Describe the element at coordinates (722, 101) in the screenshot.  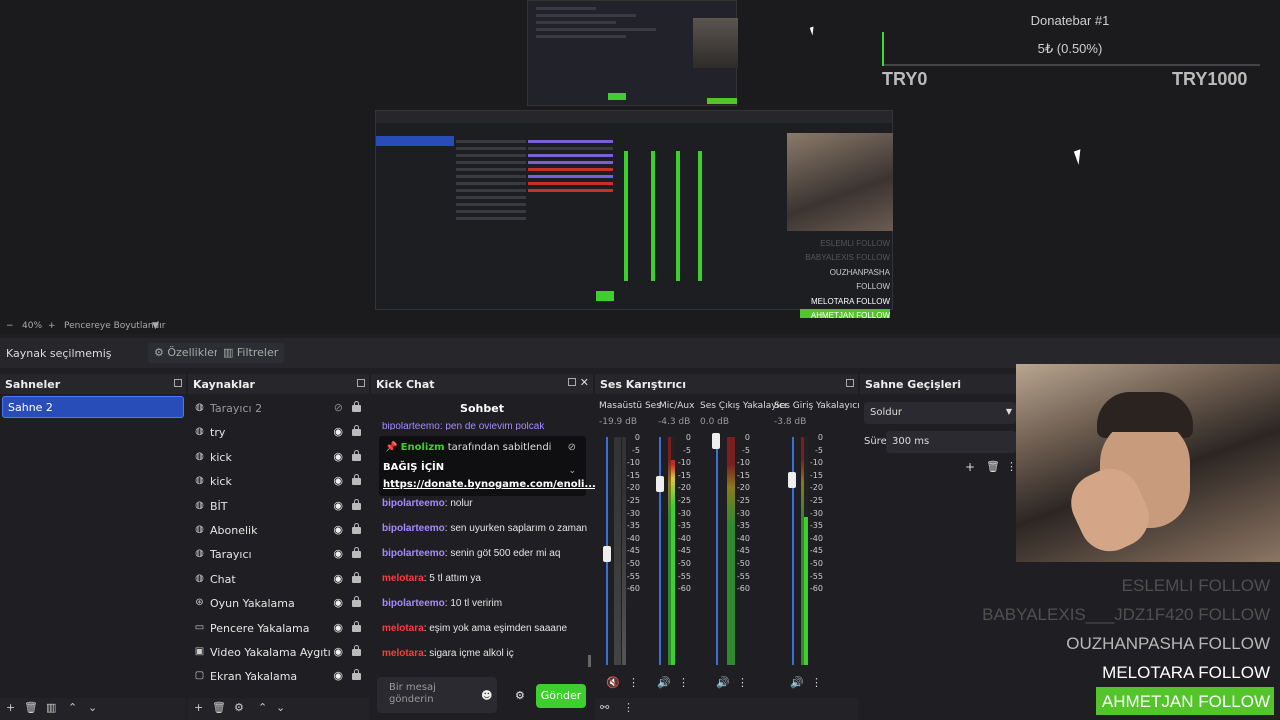
I see `nested-follow-small` at that location.